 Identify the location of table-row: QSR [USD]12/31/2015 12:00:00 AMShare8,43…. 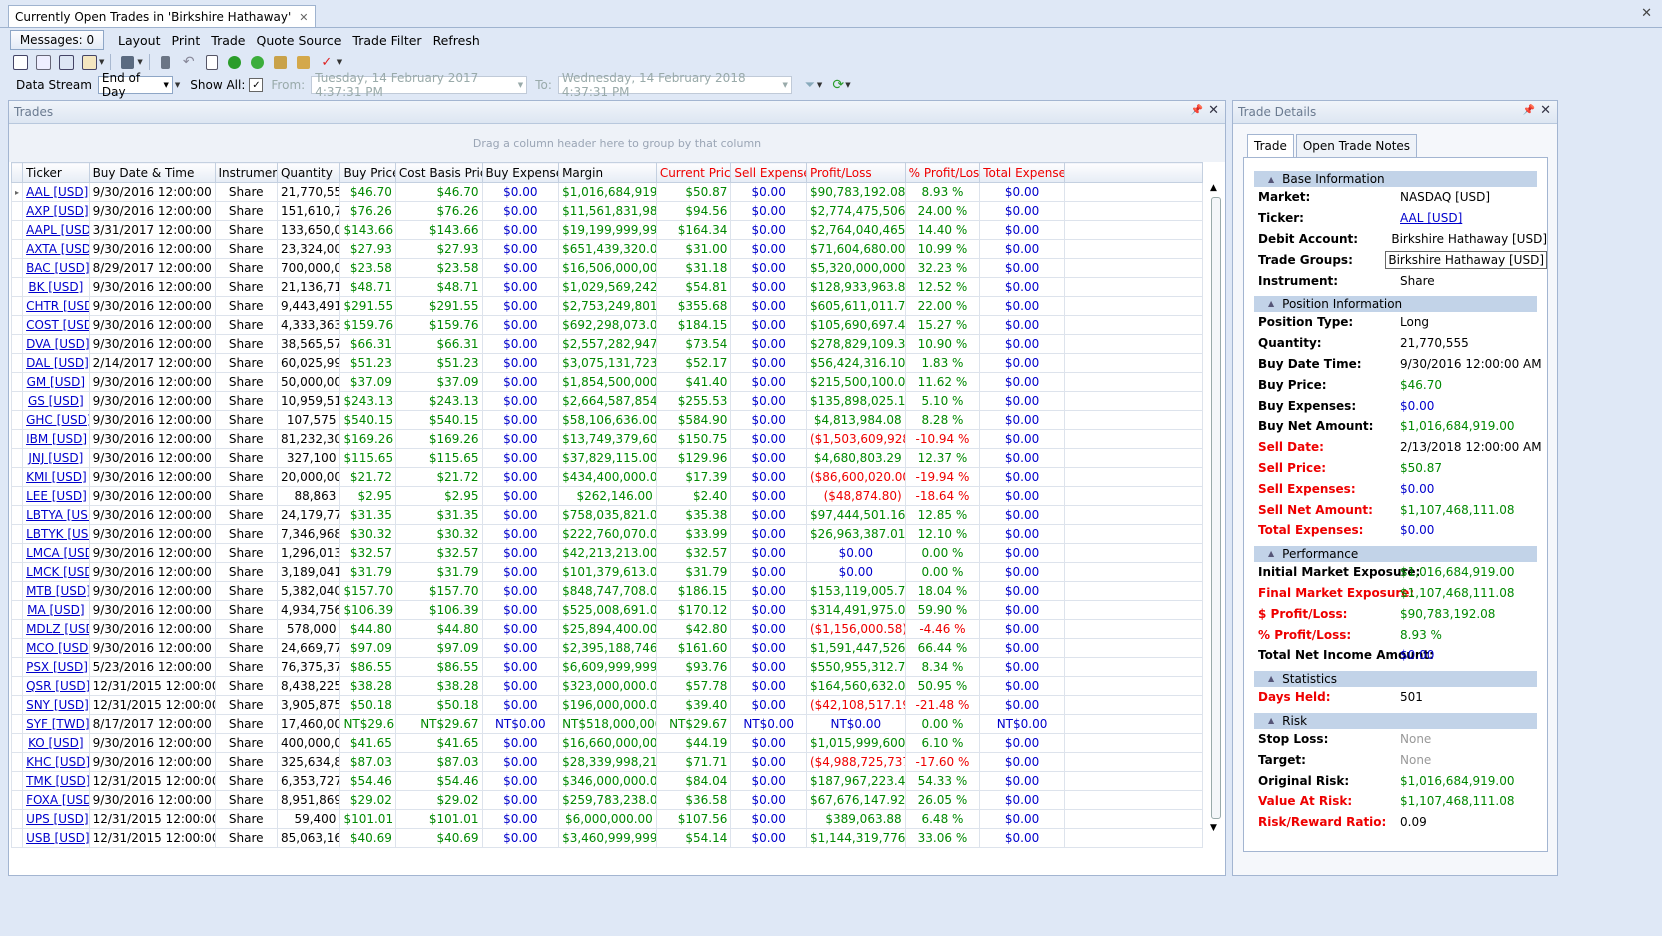
(607, 686).